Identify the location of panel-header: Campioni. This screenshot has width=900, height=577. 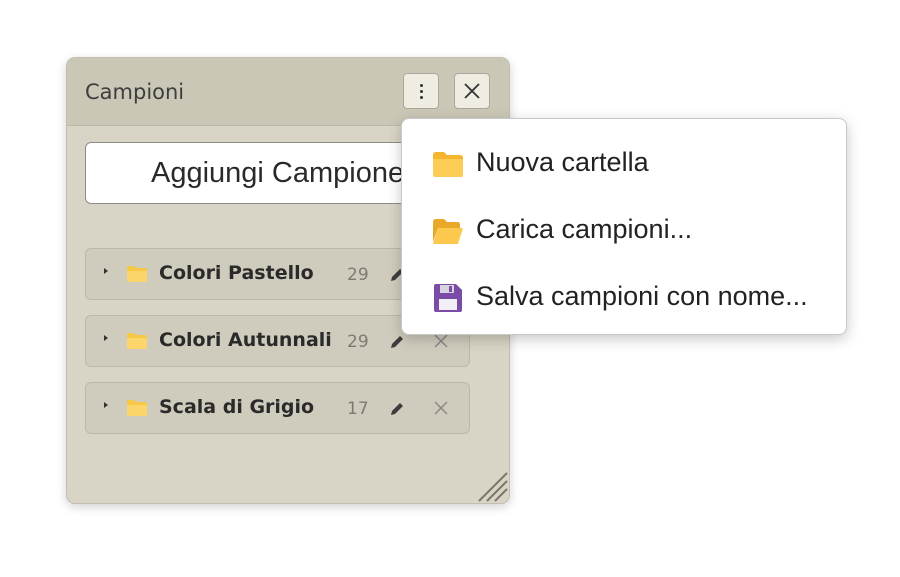
(288, 92).